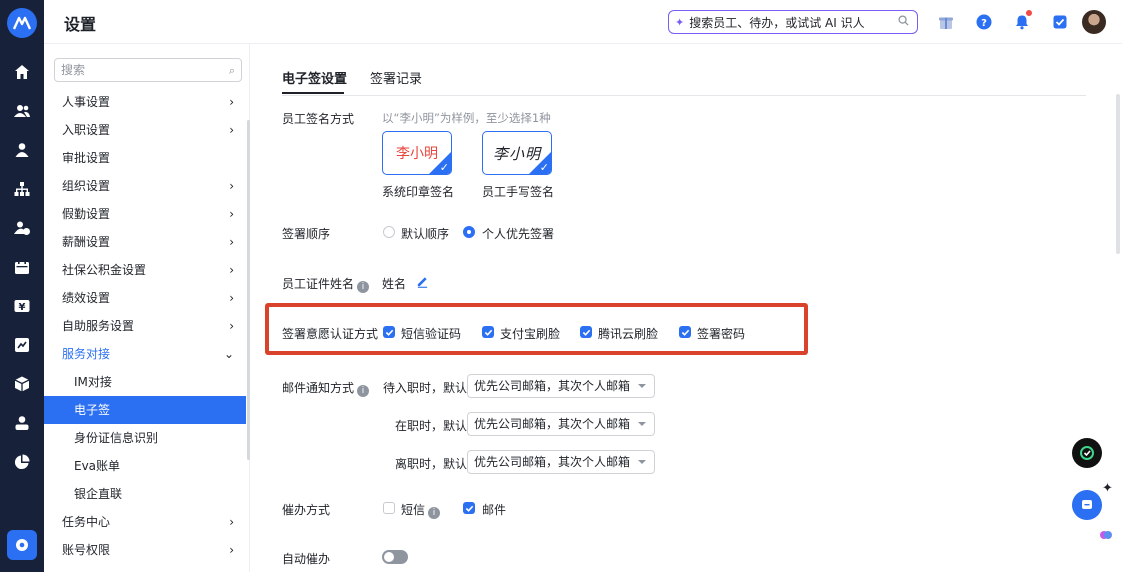  Describe the element at coordinates (518, 192) in the screenshot. I see `handwritten-signature-caption: 员工手写签名` at that location.